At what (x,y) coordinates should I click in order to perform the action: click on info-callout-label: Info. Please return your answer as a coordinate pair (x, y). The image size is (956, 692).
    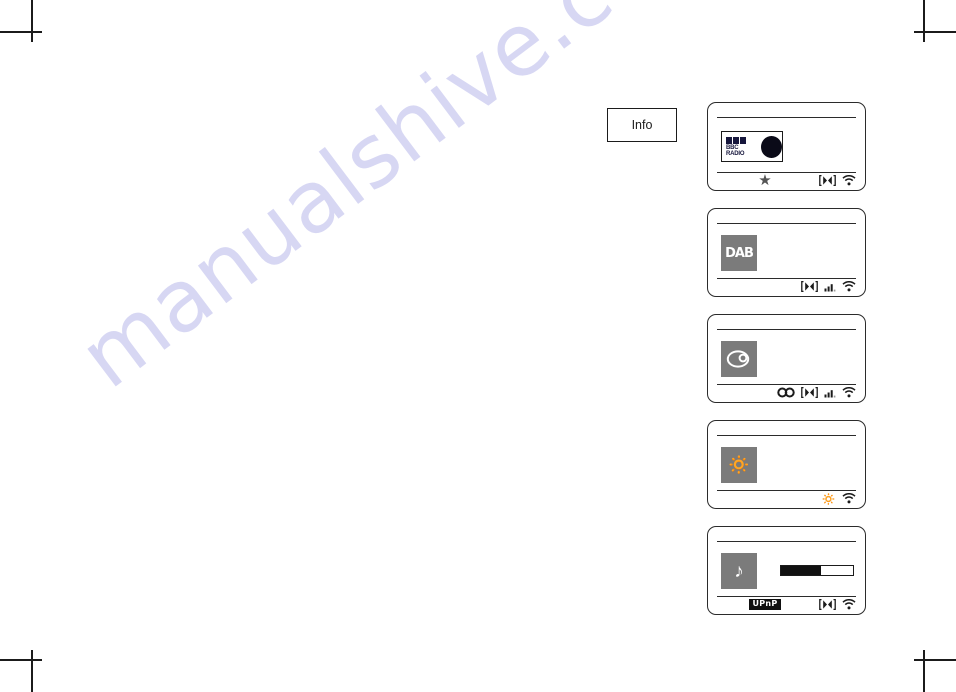
    Looking at the image, I should click on (642, 125).